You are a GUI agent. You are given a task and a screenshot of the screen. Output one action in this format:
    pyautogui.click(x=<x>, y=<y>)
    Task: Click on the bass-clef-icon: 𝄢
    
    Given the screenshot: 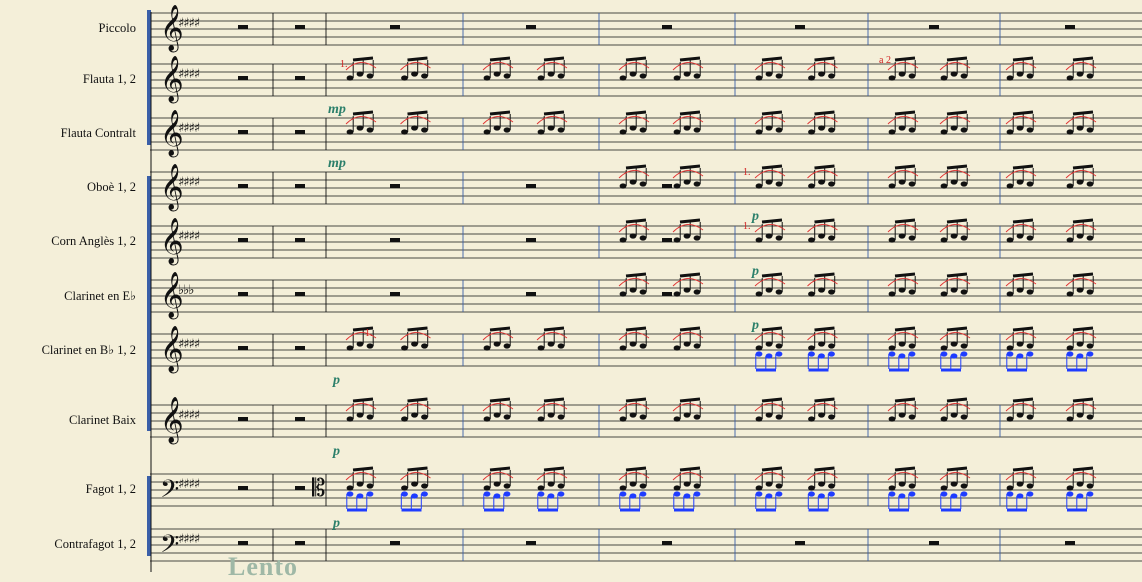 What is the action you would take?
    pyautogui.click(x=169, y=547)
    